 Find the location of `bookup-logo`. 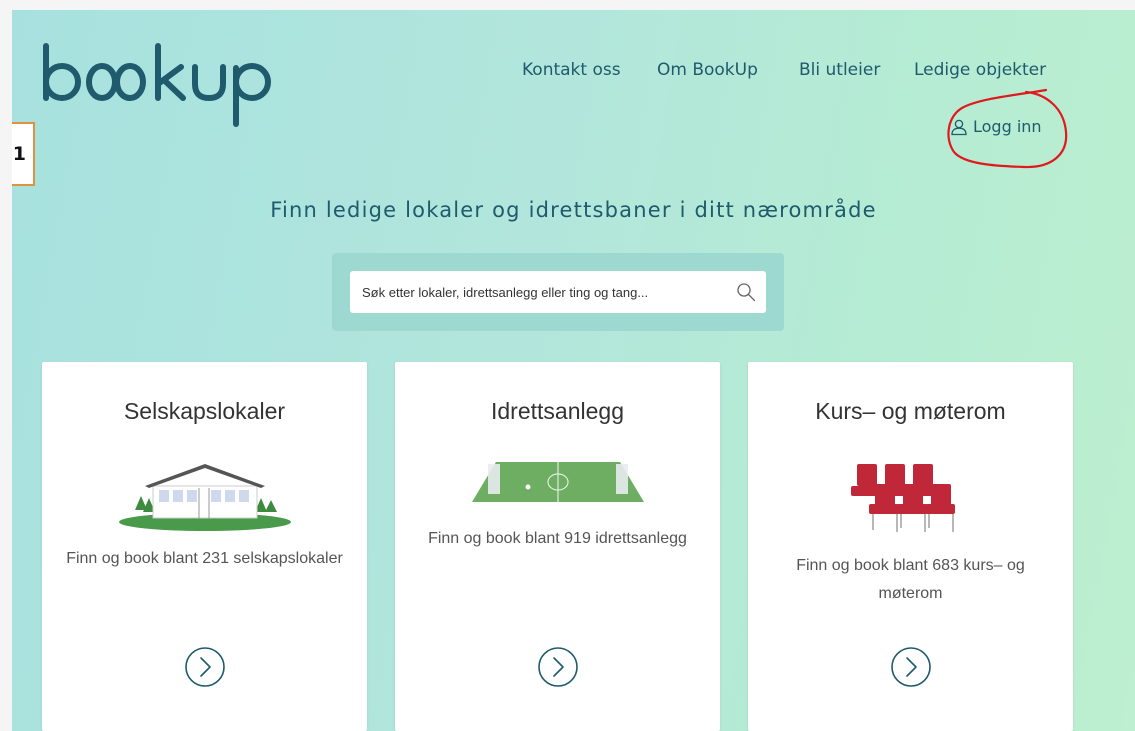

bookup-logo is located at coordinates (160, 87).